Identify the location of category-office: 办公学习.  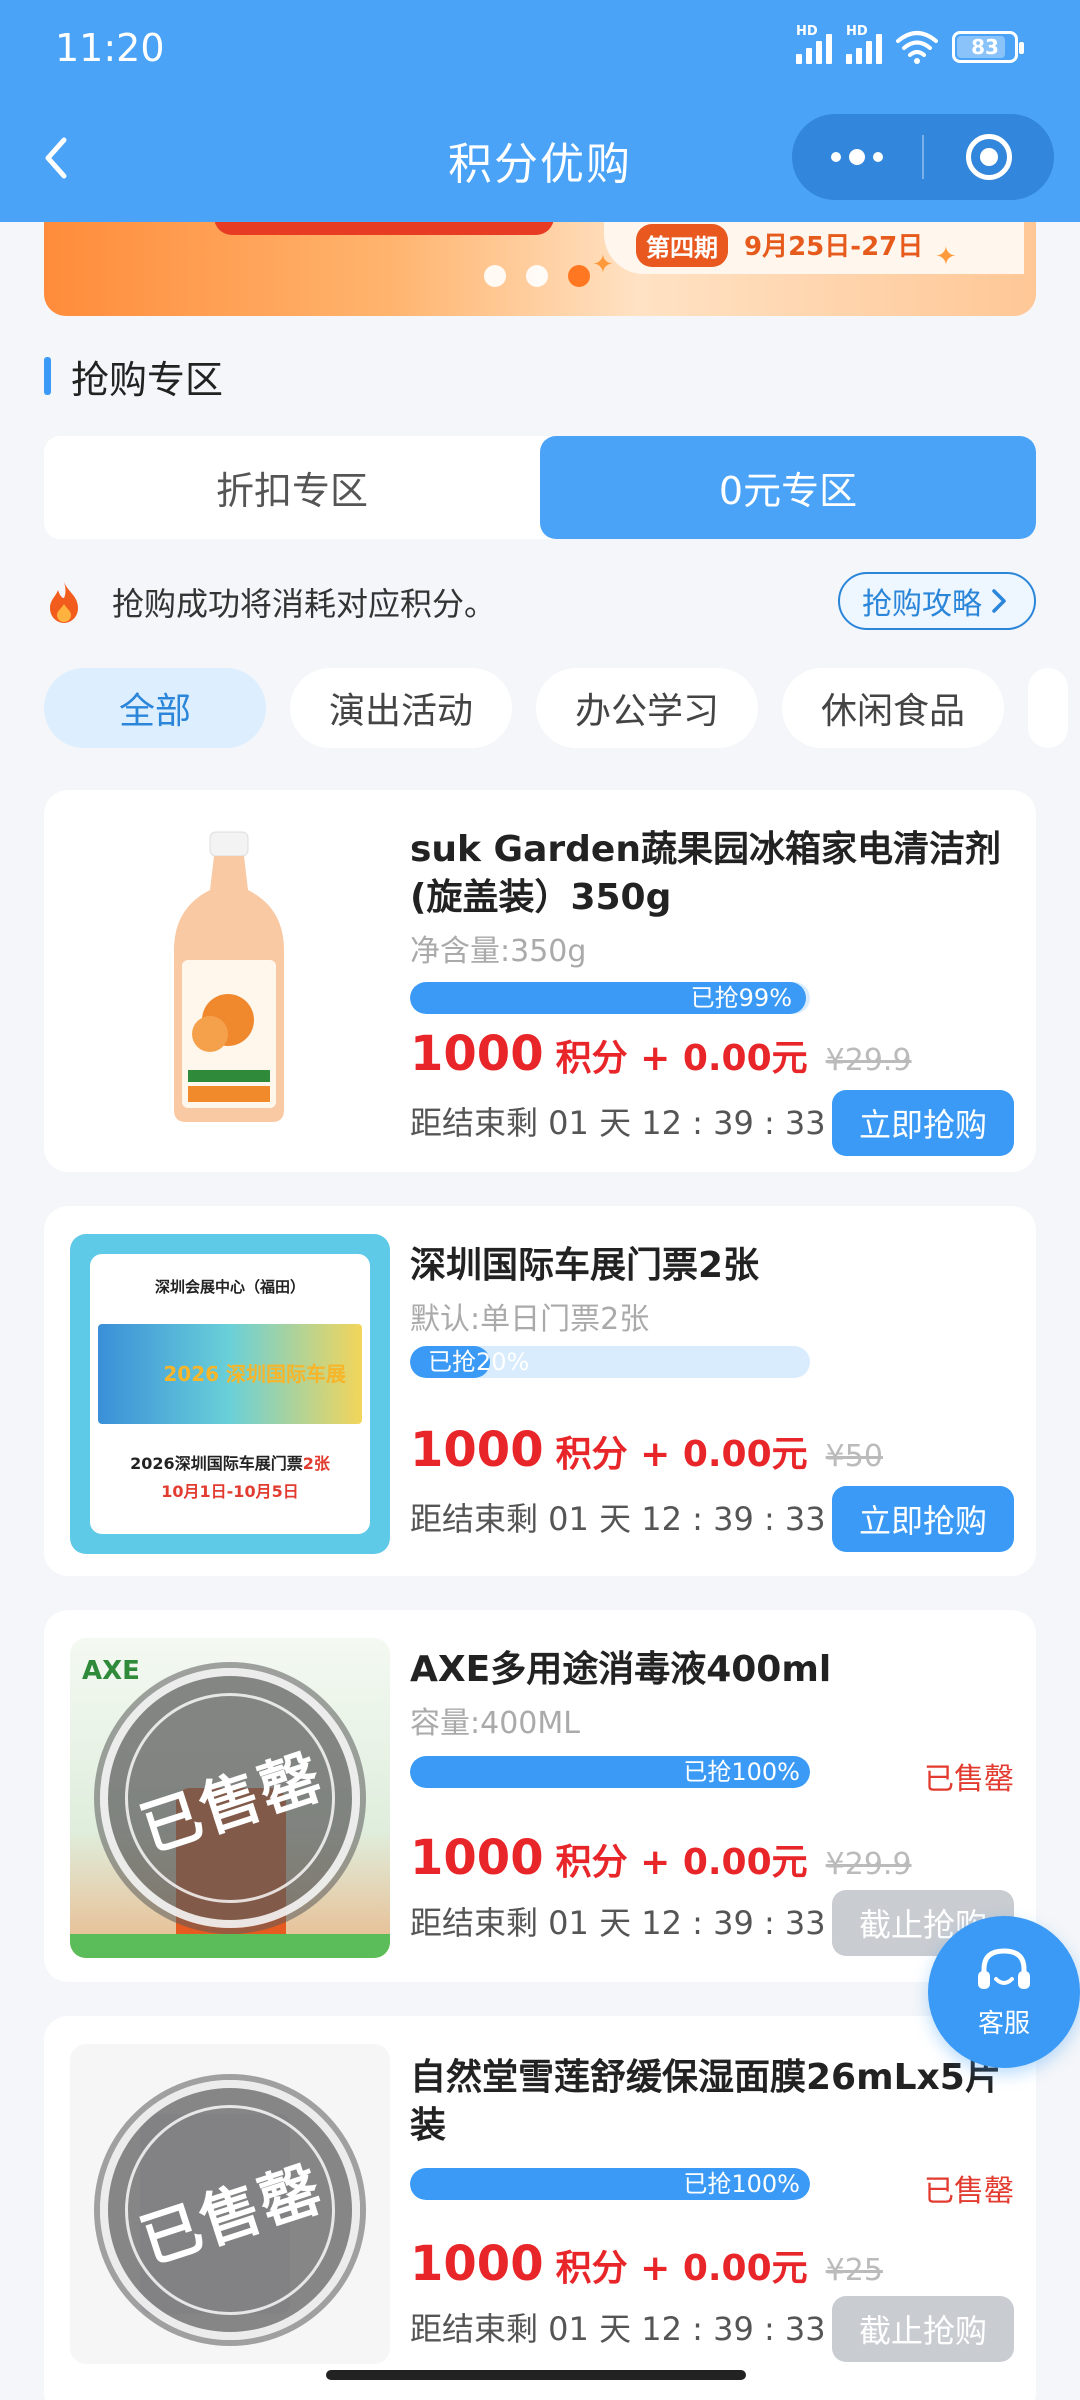
(647, 708).